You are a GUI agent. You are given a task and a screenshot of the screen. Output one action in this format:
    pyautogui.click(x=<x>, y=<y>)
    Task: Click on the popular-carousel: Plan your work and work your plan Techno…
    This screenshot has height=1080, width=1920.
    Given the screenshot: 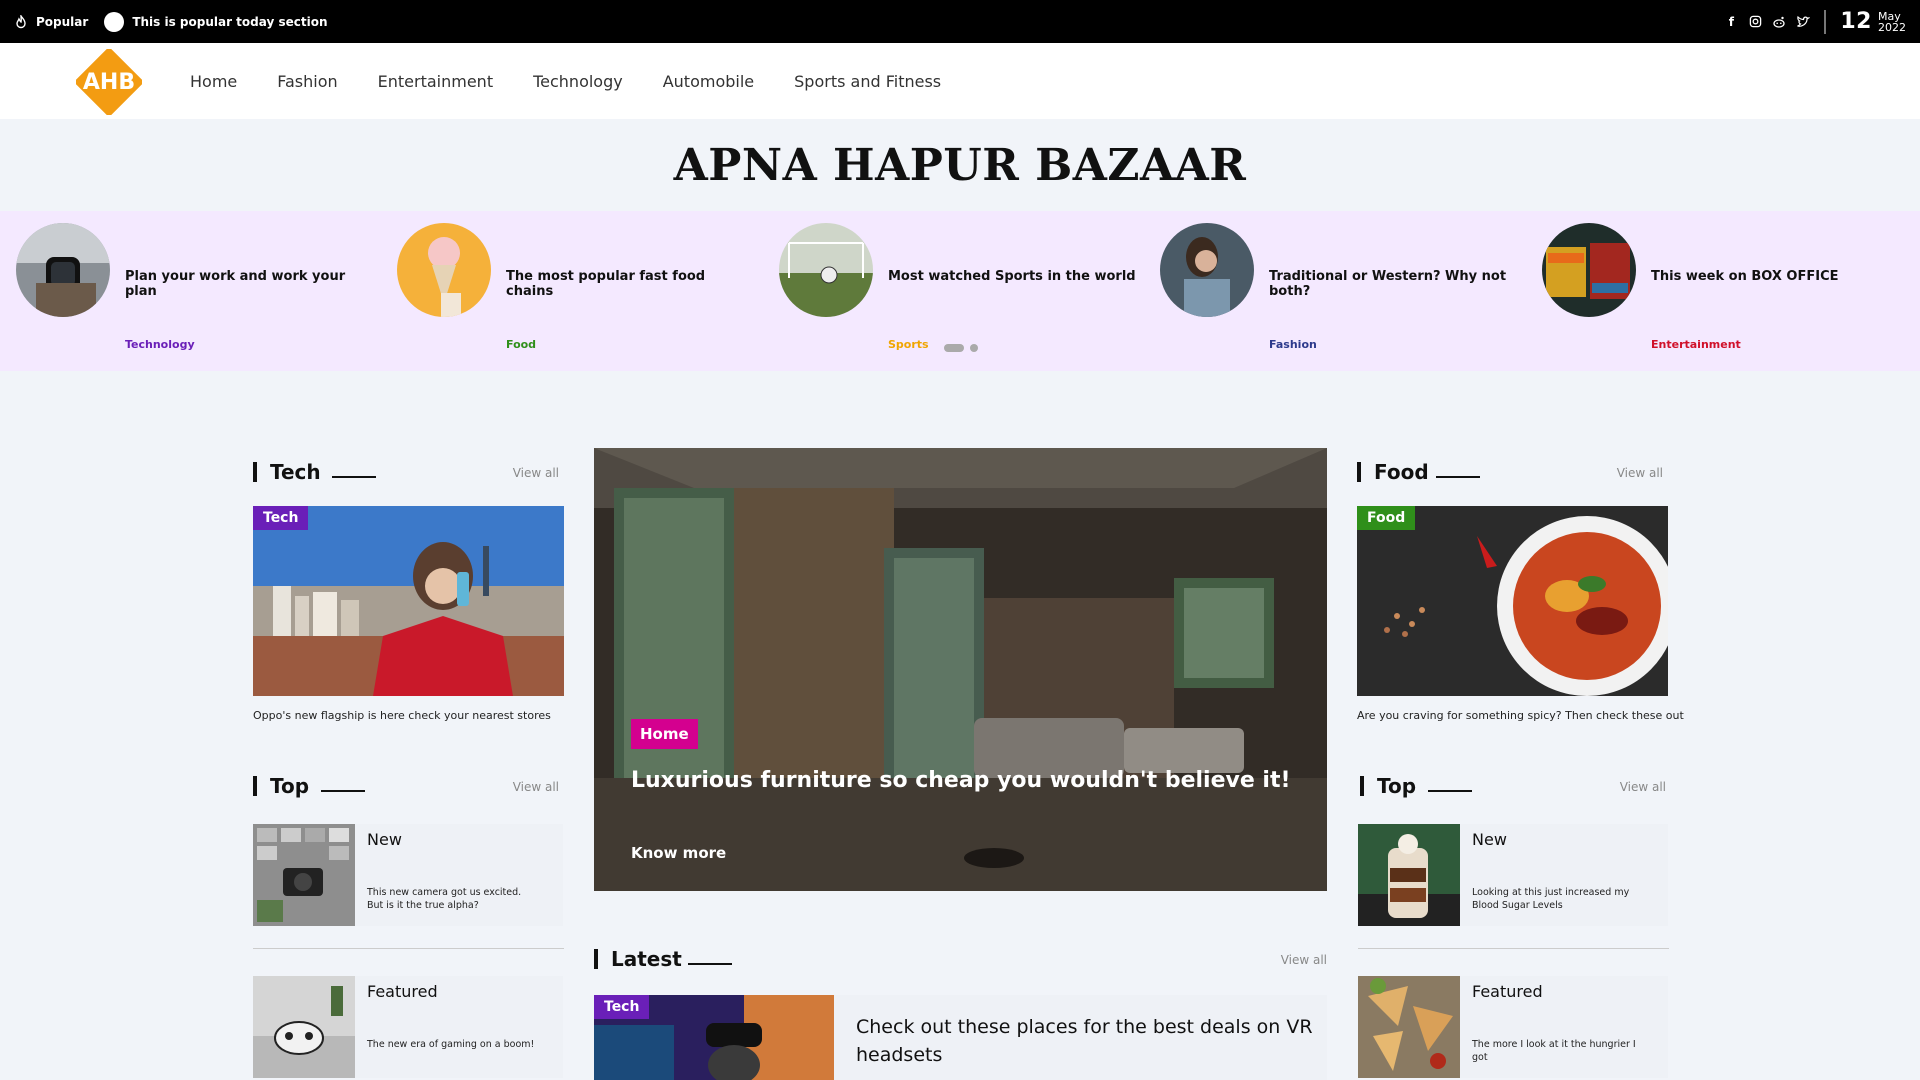 What is the action you would take?
    pyautogui.click(x=960, y=291)
    